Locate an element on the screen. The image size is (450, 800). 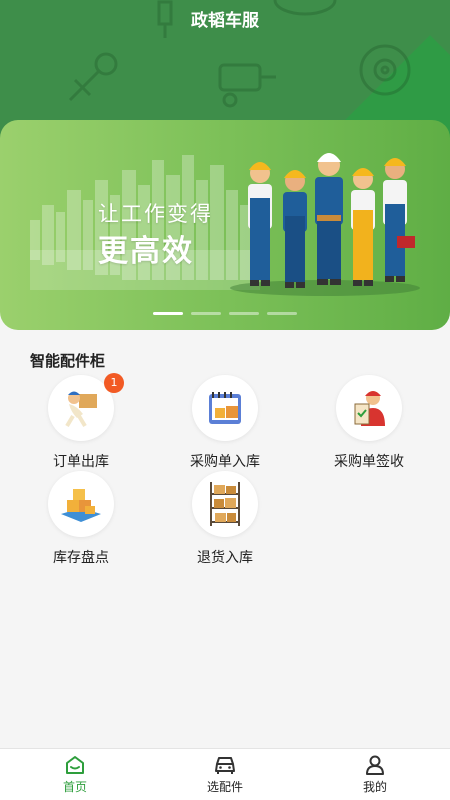
tab-select-parts: 选配件 is located at coordinates (225, 774).